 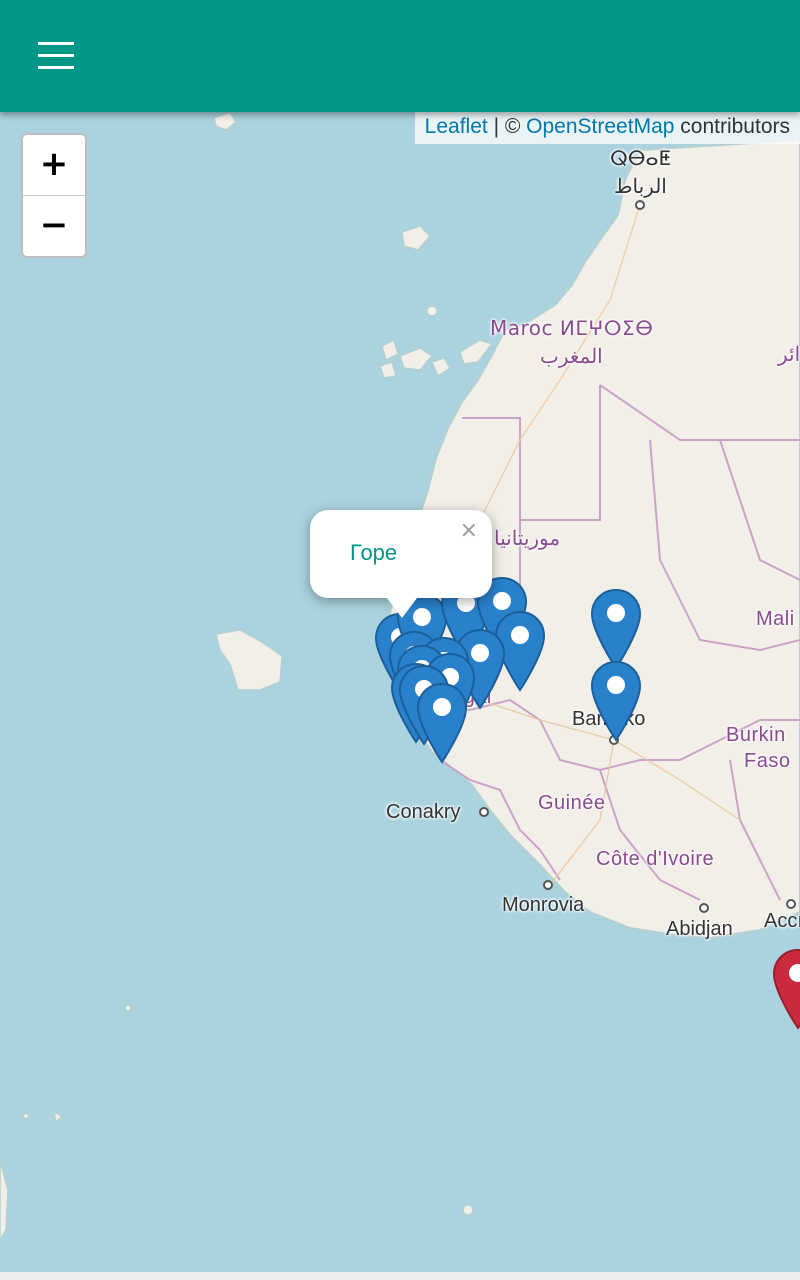 What do you see at coordinates (732, 126) in the screenshot?
I see `attribution-suffix: contributors` at bounding box center [732, 126].